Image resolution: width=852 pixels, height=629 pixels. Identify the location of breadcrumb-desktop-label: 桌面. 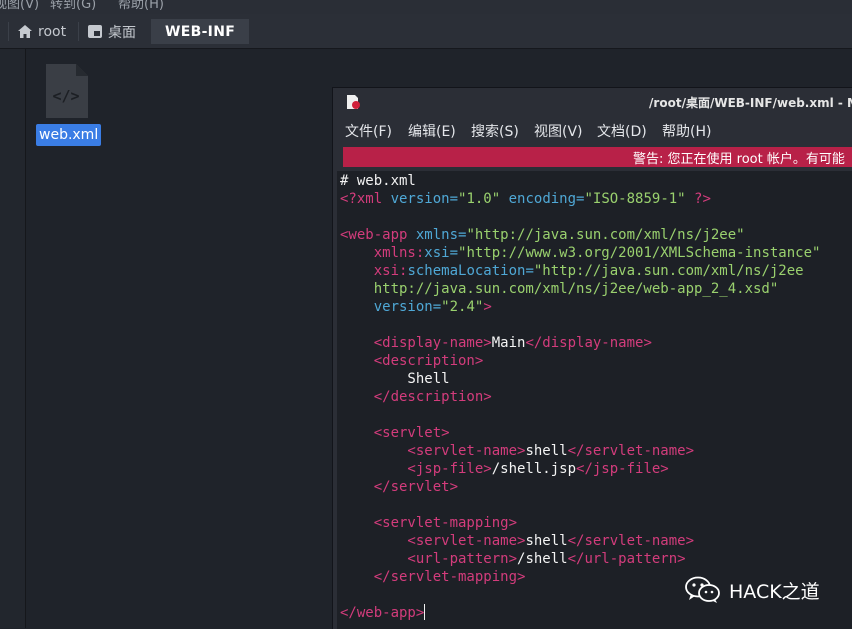
(122, 32).